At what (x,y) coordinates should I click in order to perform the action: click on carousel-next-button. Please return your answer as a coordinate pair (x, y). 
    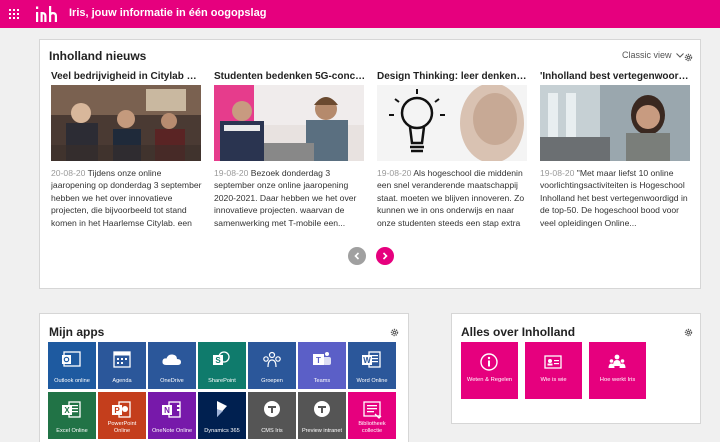
    Looking at the image, I should click on (385, 256).